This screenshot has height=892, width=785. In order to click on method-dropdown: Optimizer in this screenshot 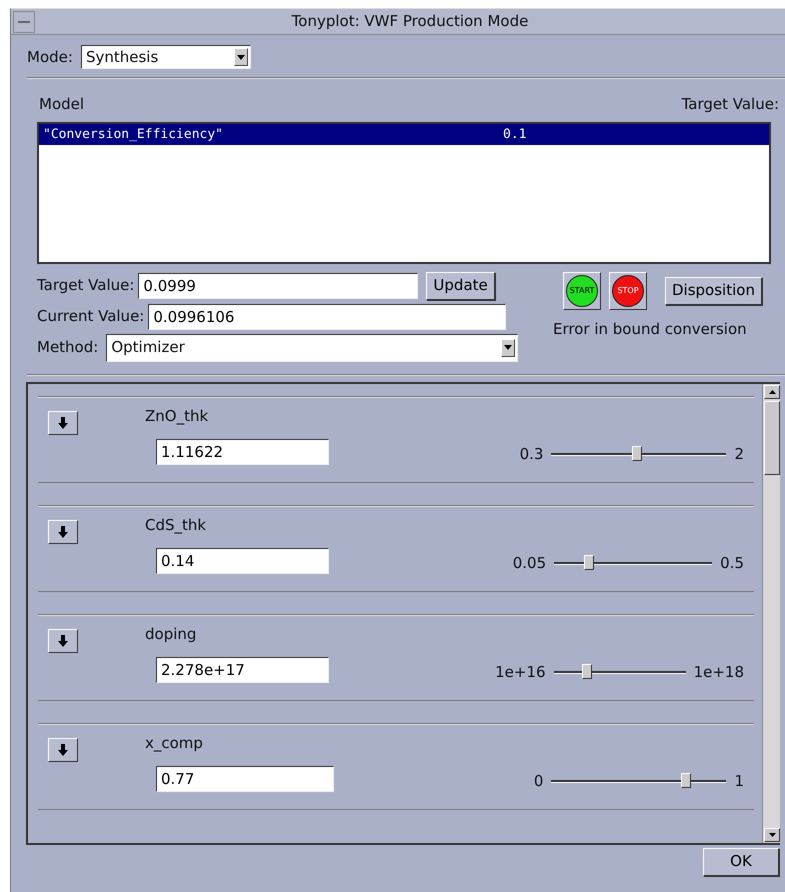, I will do `click(312, 348)`.